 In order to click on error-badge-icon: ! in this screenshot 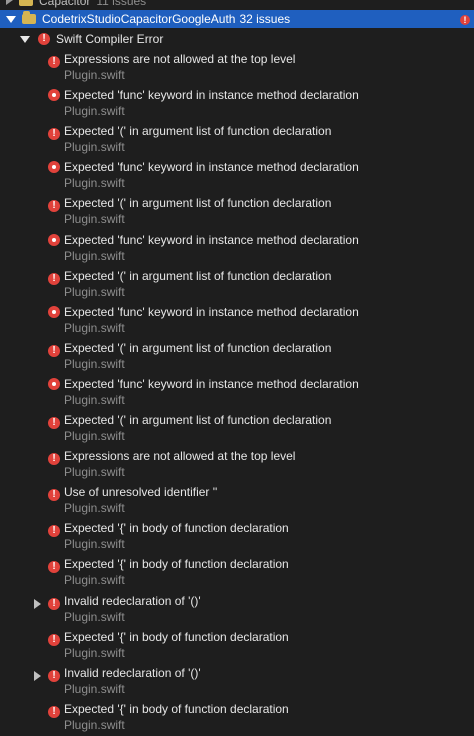, I will do `click(465, 19)`.